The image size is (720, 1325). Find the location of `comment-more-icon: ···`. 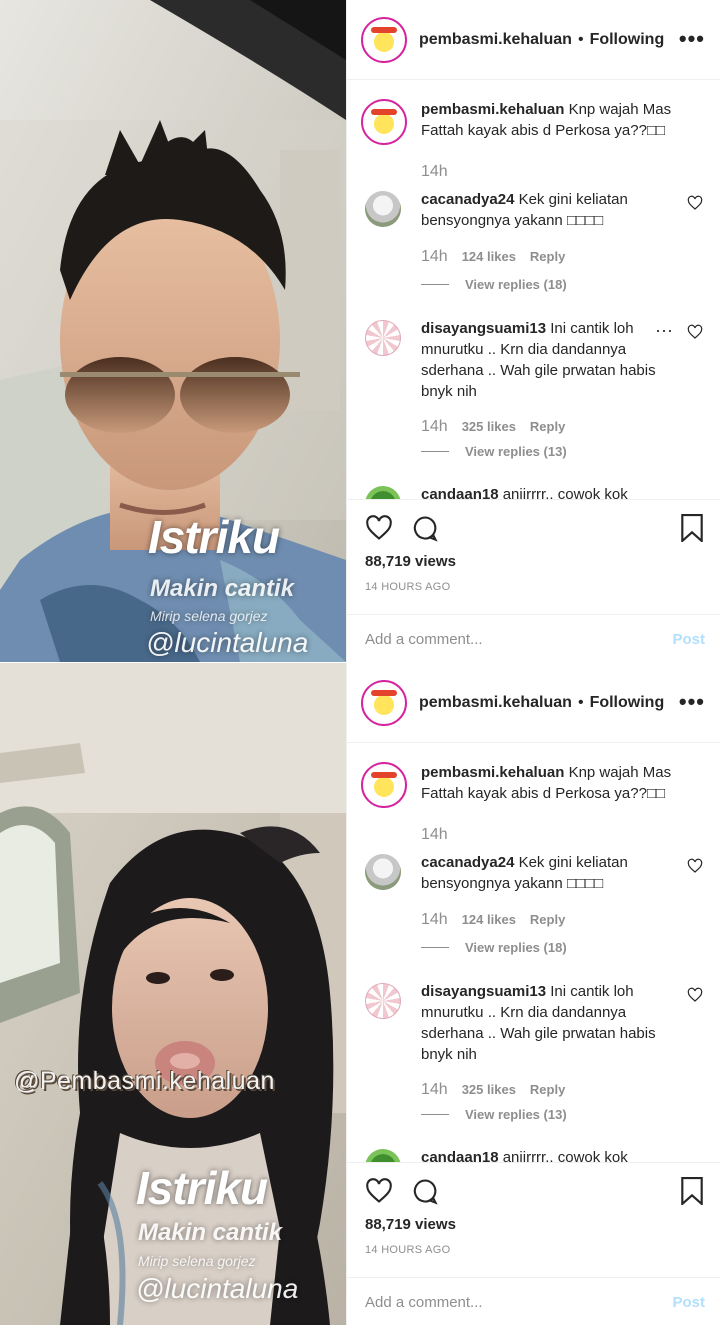

comment-more-icon: ··· is located at coordinates (664, 330).